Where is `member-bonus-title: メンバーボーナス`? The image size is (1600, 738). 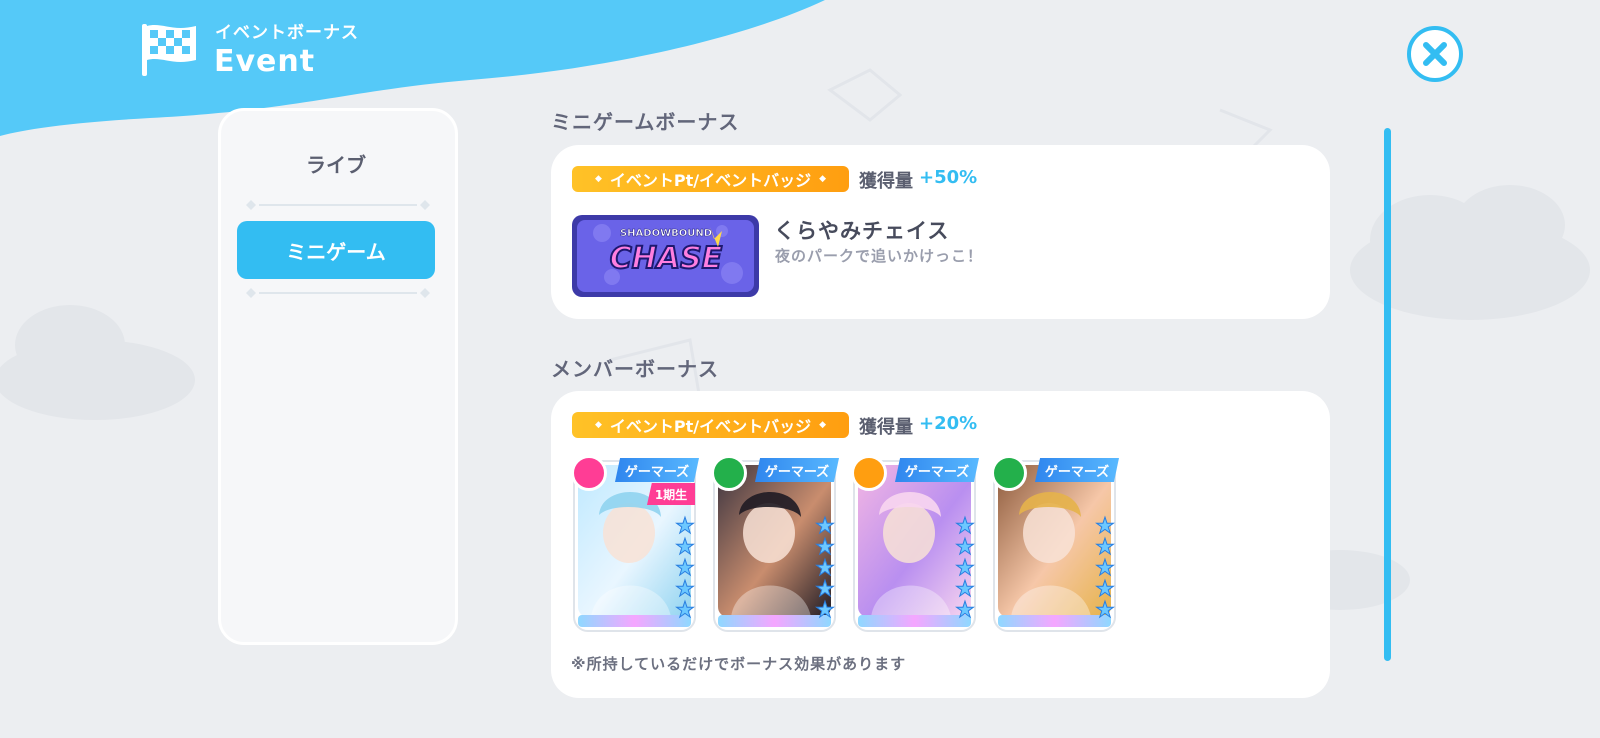 member-bonus-title: メンバーボーナス is located at coordinates (635, 369).